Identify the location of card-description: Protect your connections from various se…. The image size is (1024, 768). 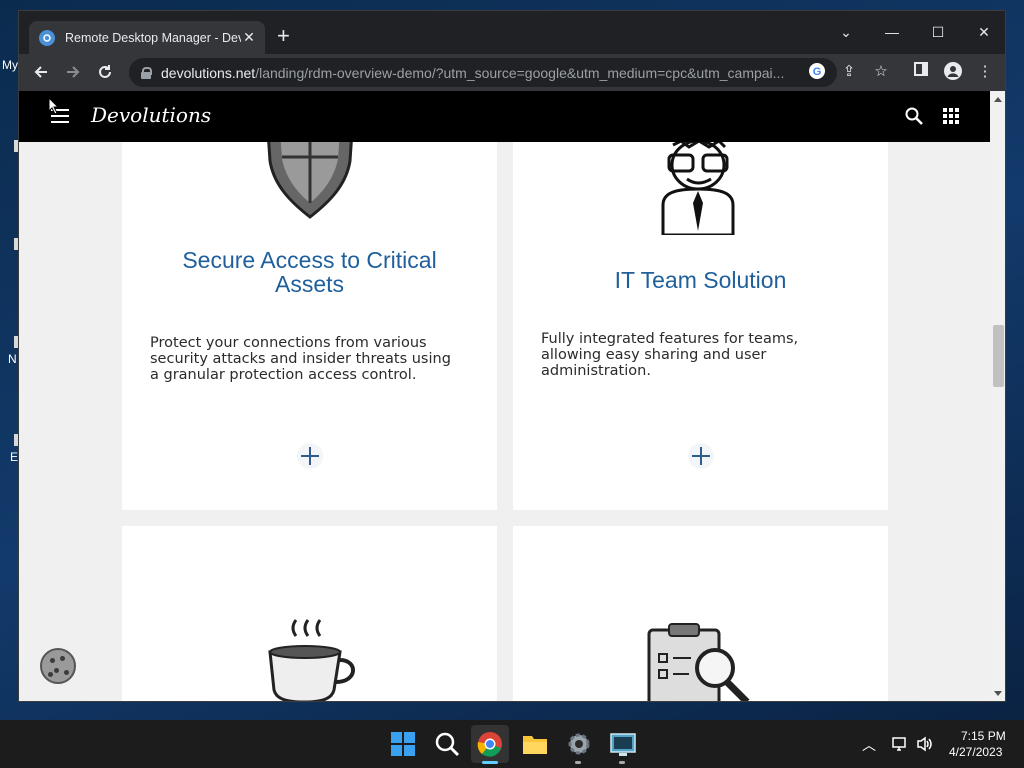
(300, 359).